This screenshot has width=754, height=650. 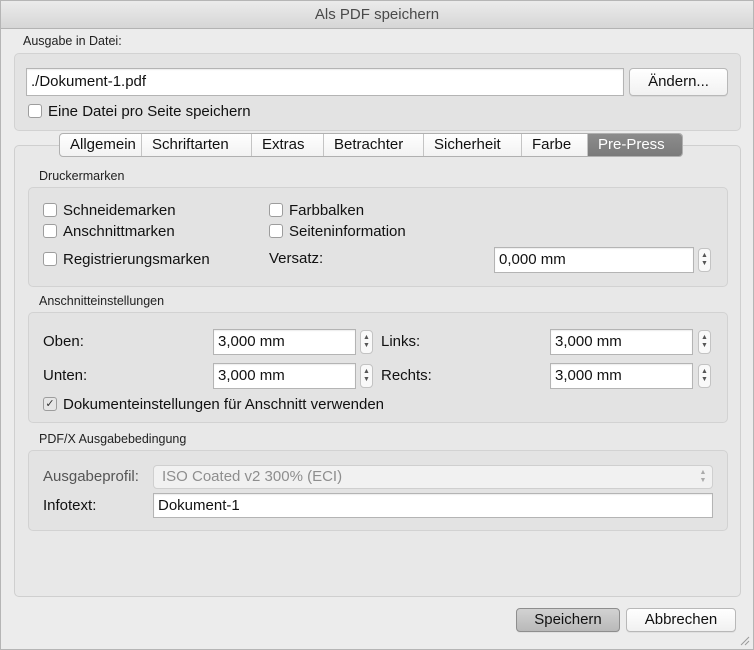 I want to click on checkmark-icon: ✓, so click(x=50, y=404).